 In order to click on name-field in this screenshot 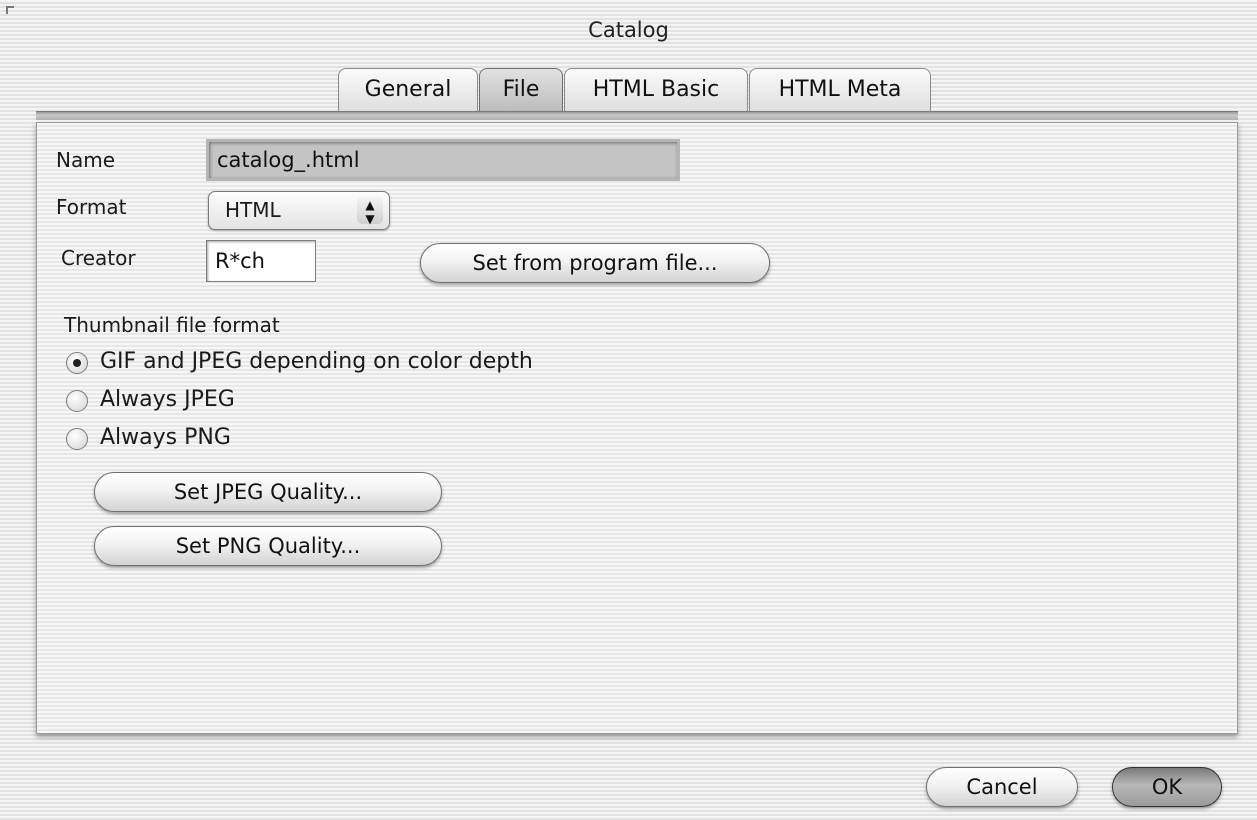, I will do `click(443, 160)`.